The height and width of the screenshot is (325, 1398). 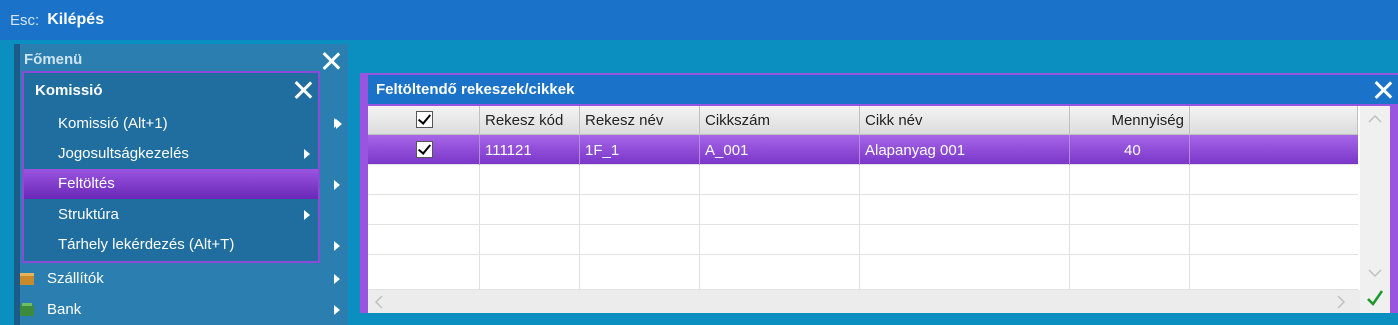 What do you see at coordinates (1375, 209) in the screenshot?
I see `vertical-scrollbar` at bounding box center [1375, 209].